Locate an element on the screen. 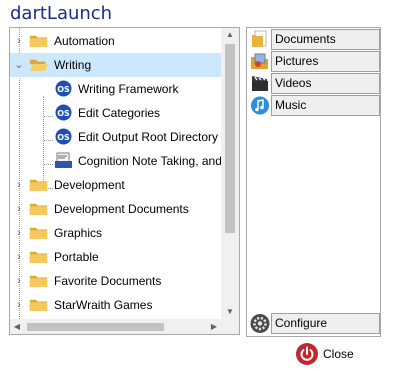 Image resolution: width=394 pixels, height=376 pixels. tree-item-starwraith-games: › StarWraith Games is located at coordinates (115, 305).